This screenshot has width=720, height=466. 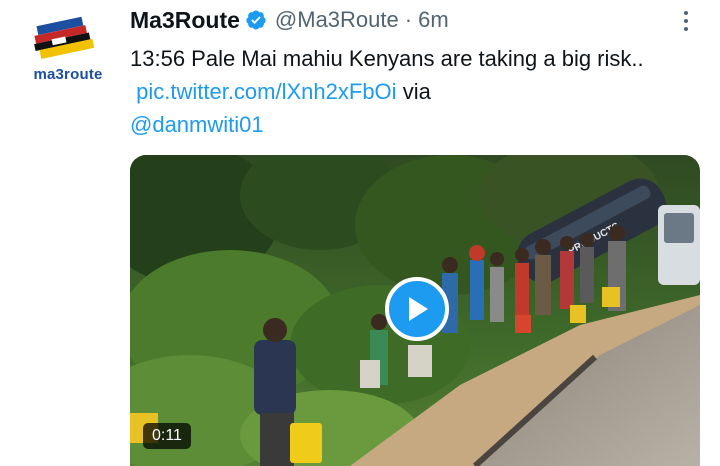 I want to click on play-icon, so click(x=418, y=309).